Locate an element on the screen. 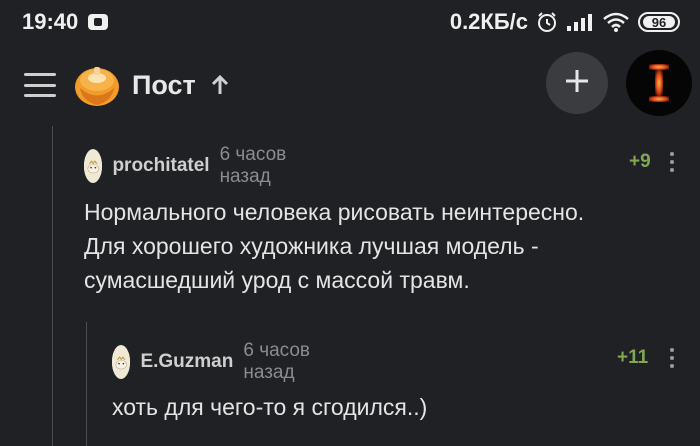 This screenshot has width=700, height=446. menu-icon is located at coordinates (40, 85).